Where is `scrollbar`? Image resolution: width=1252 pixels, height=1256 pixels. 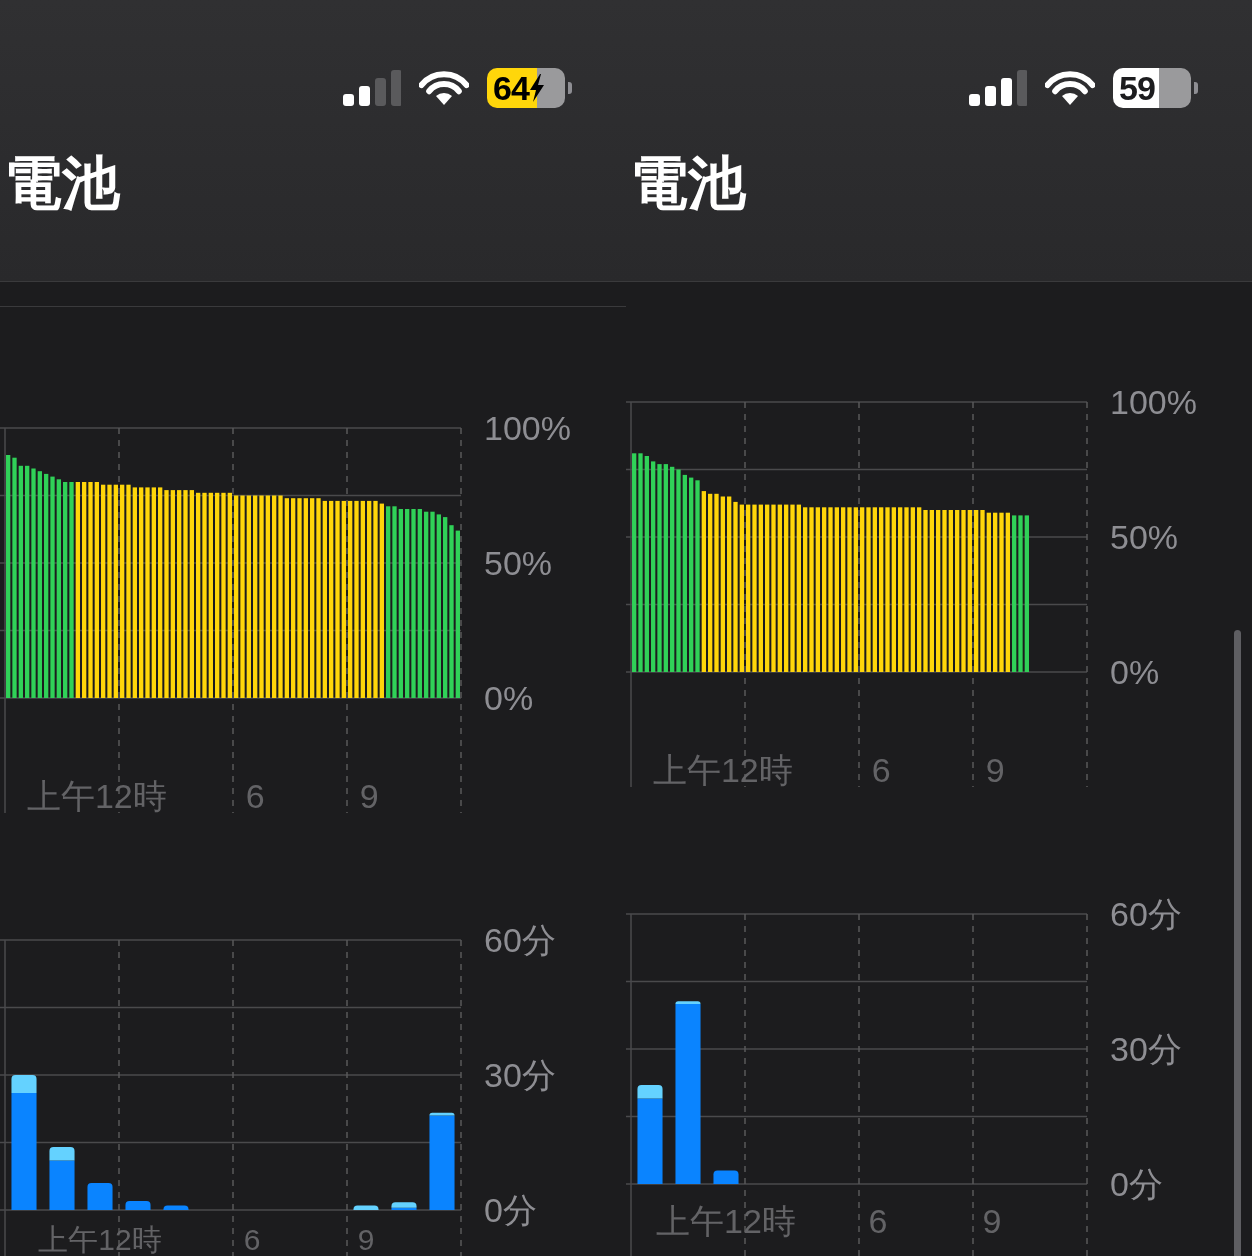 scrollbar is located at coordinates (1237, 943).